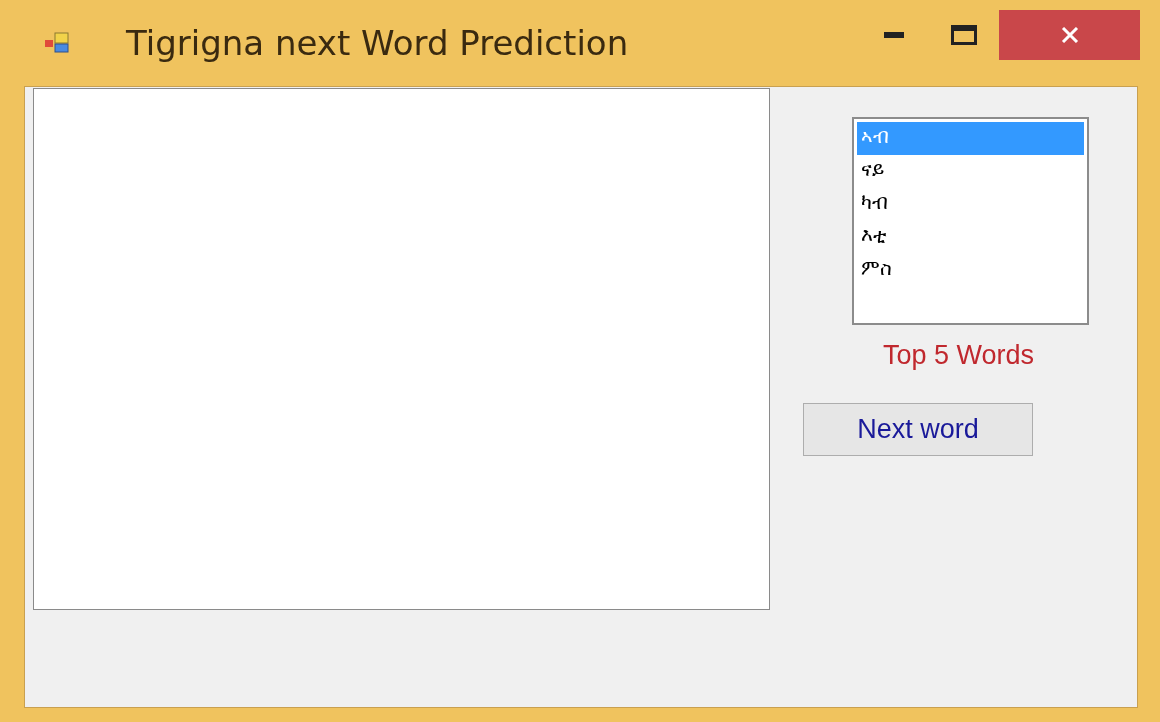 Image resolution: width=1160 pixels, height=722 pixels. What do you see at coordinates (959, 355) in the screenshot?
I see `list-caption: Top 5 Words` at bounding box center [959, 355].